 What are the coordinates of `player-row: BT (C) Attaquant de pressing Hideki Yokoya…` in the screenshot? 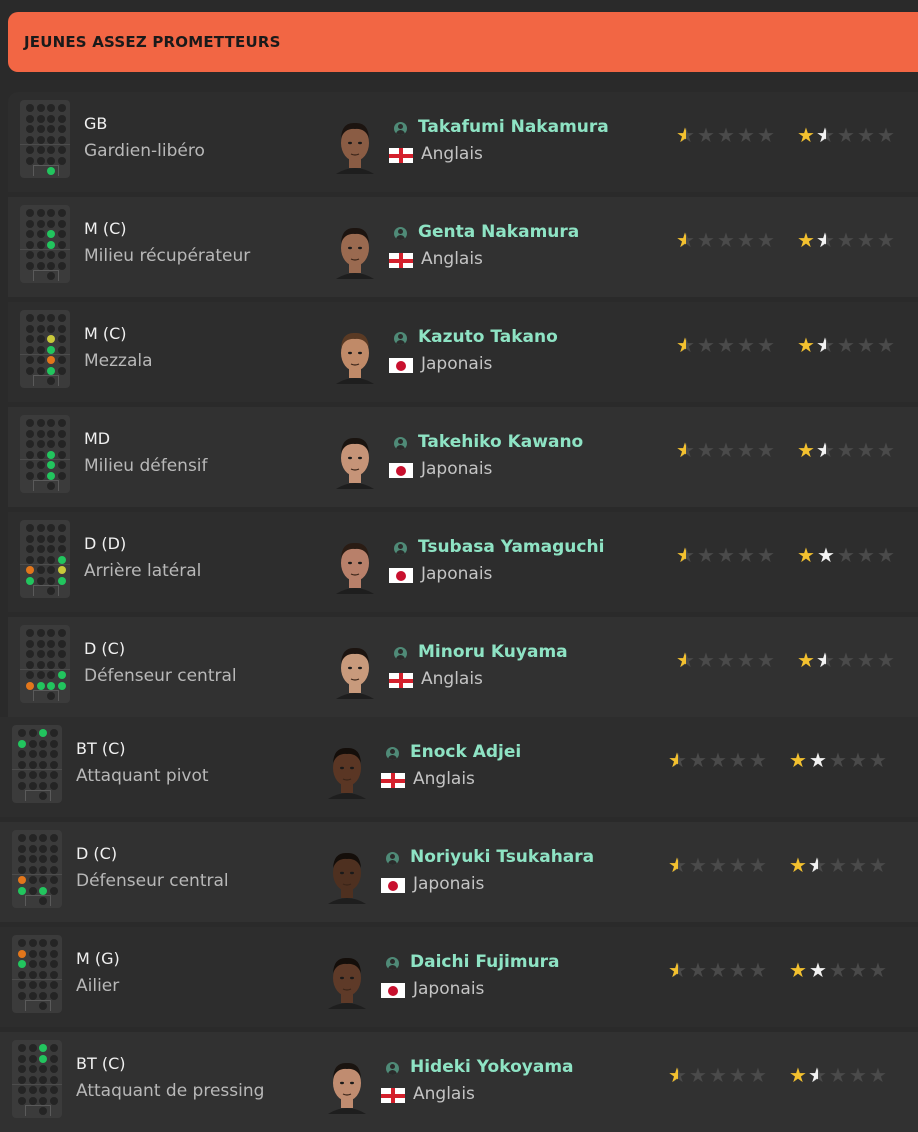 It's located at (459, 1082).